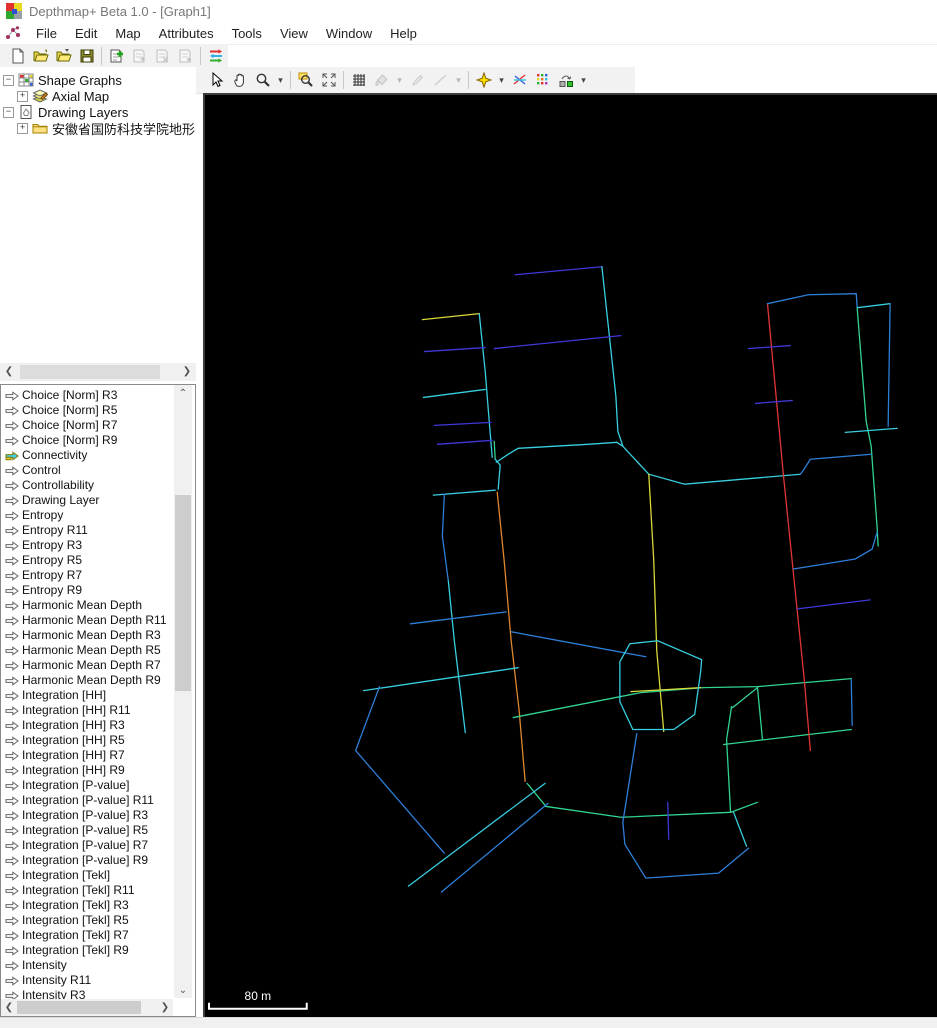 Image resolution: width=937 pixels, height=1028 pixels. I want to click on tree-item-axial-map: + Axial Map, so click(63, 96).